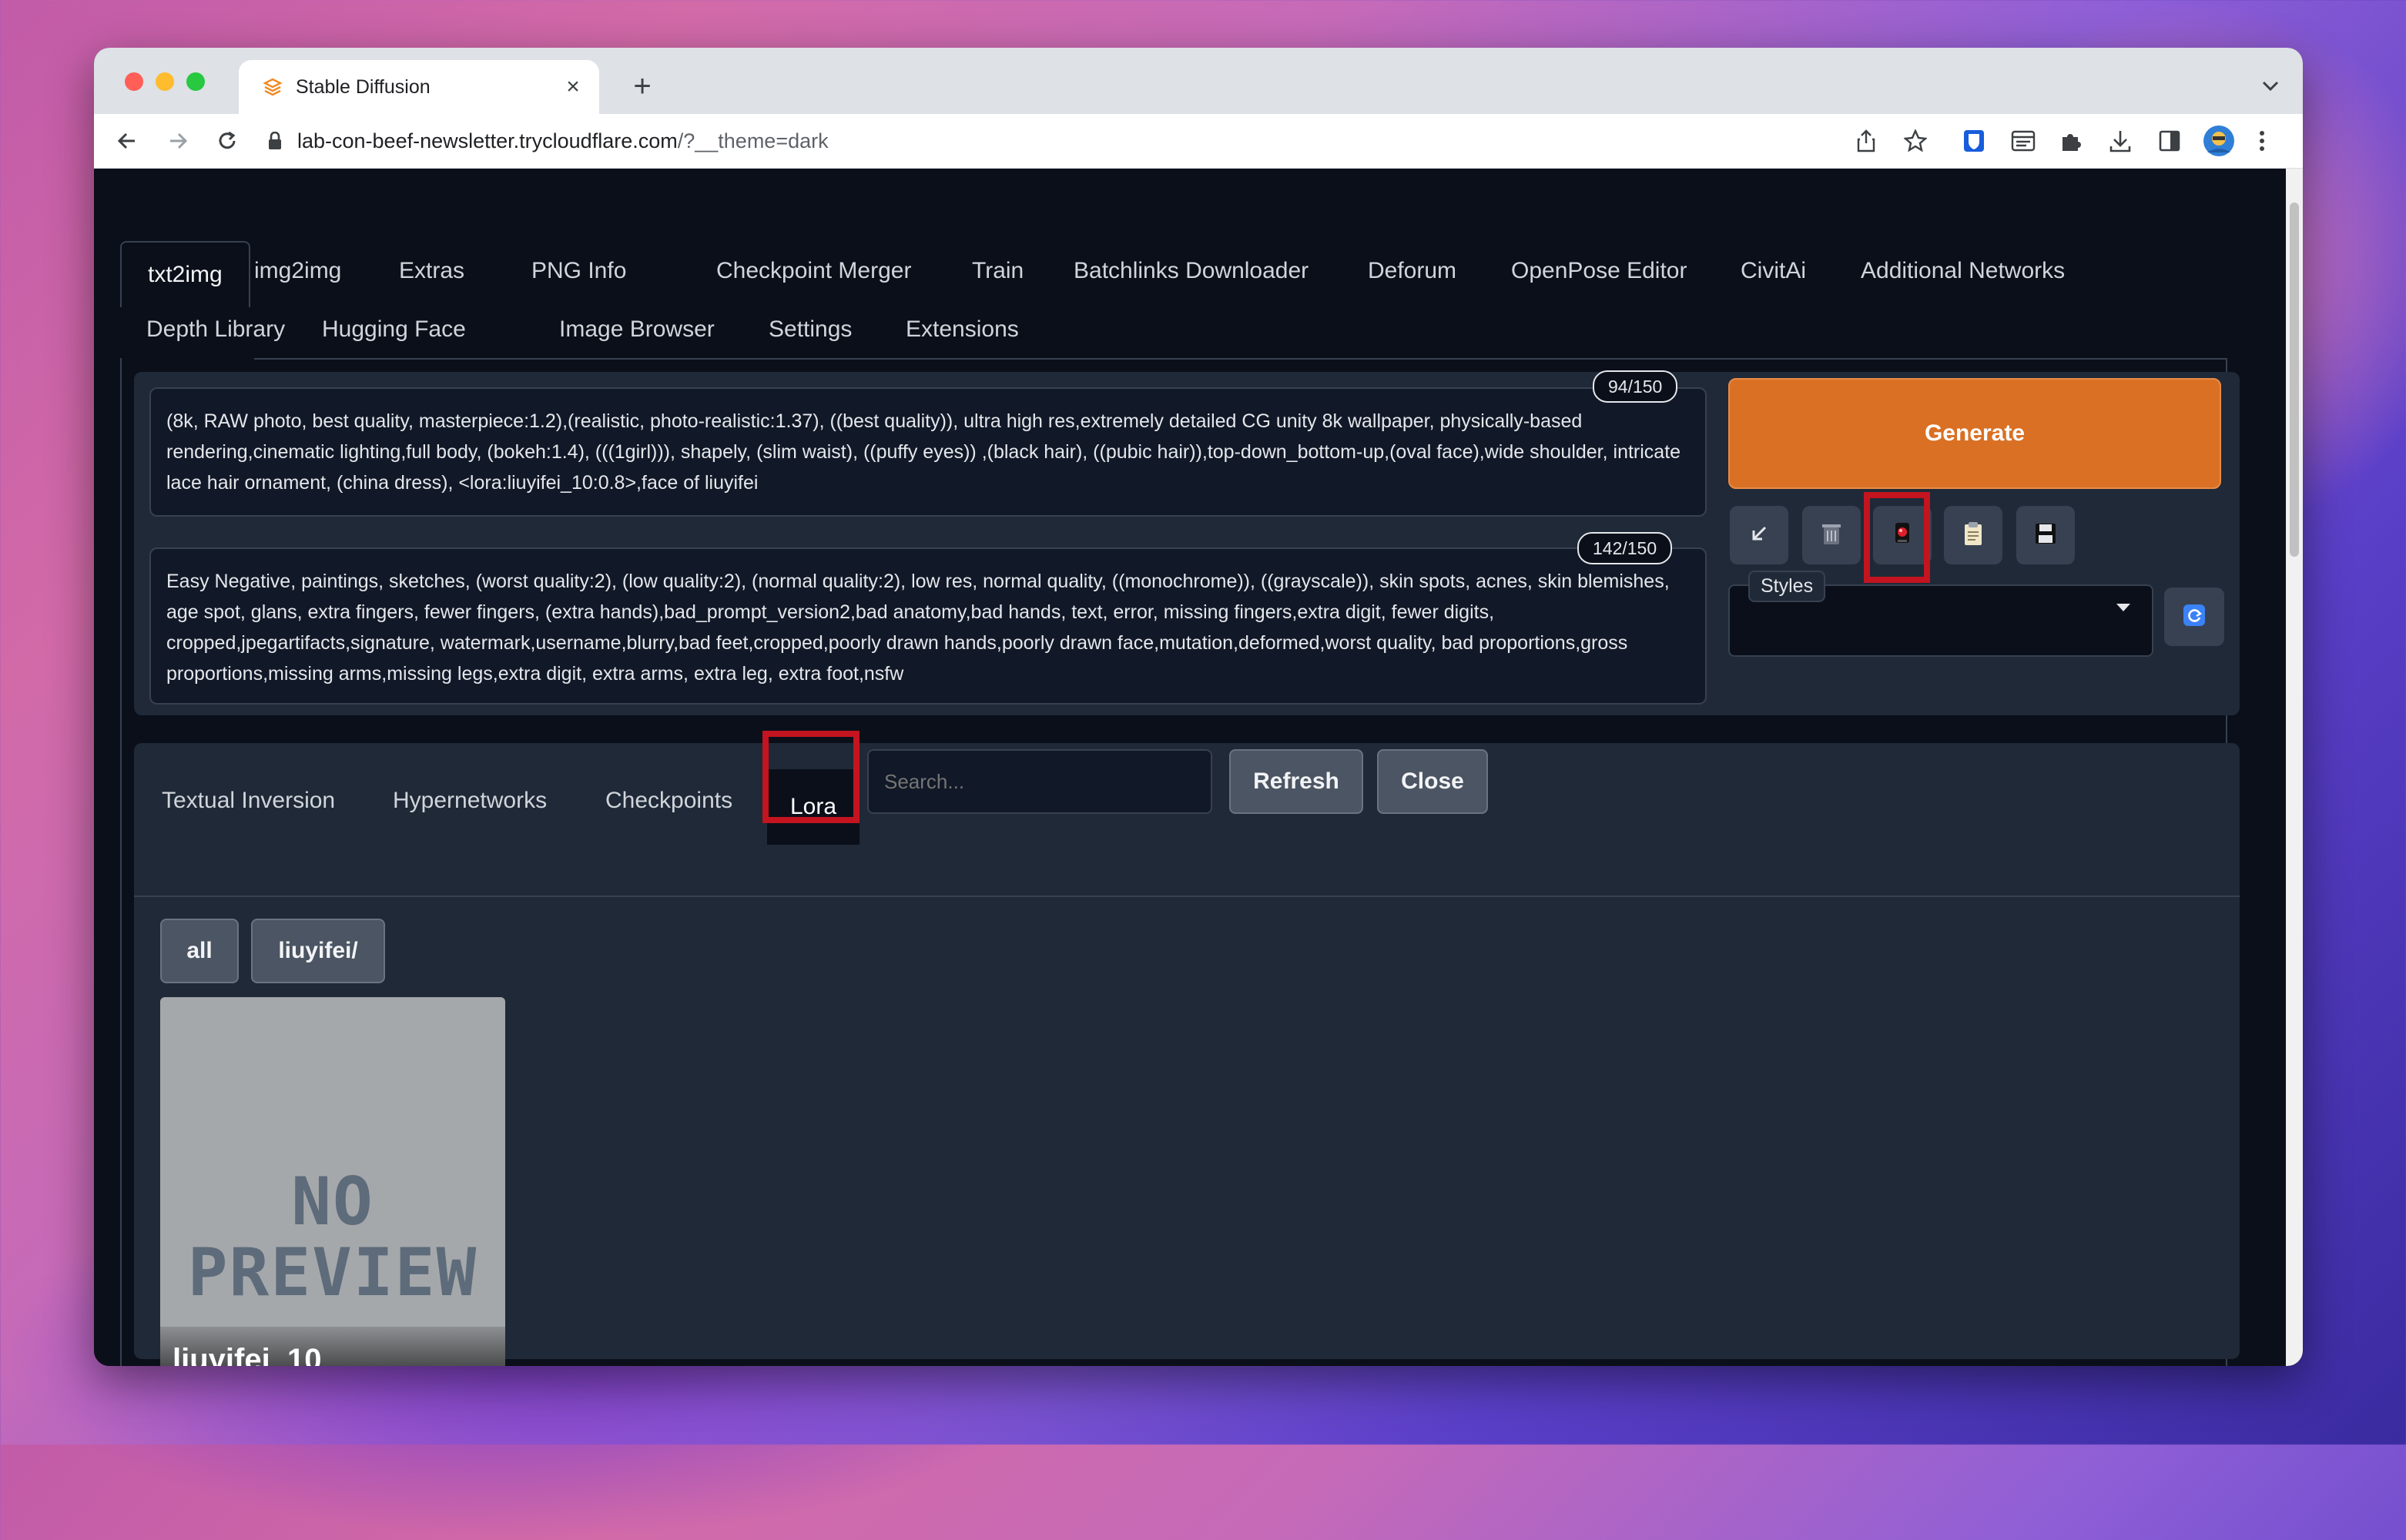 The image size is (2406, 1540). I want to click on tab-search-chevron-icon, so click(2271, 86).